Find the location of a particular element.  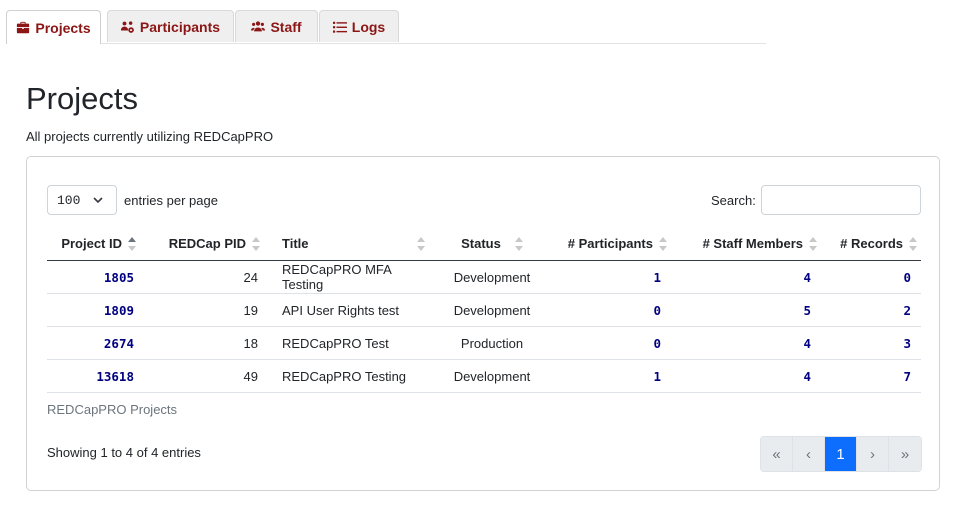

records-link: 2 is located at coordinates (907, 310).